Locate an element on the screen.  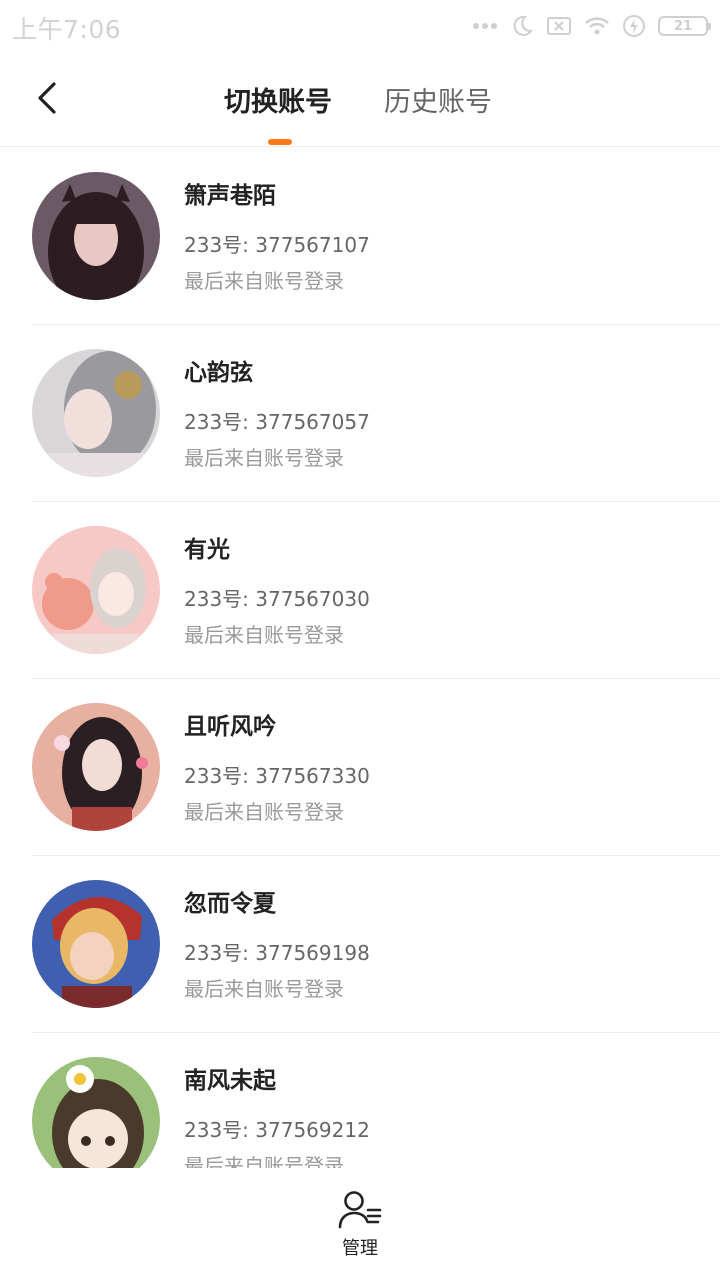
account-uid: 233号: 377567107 is located at coordinates (277, 245).